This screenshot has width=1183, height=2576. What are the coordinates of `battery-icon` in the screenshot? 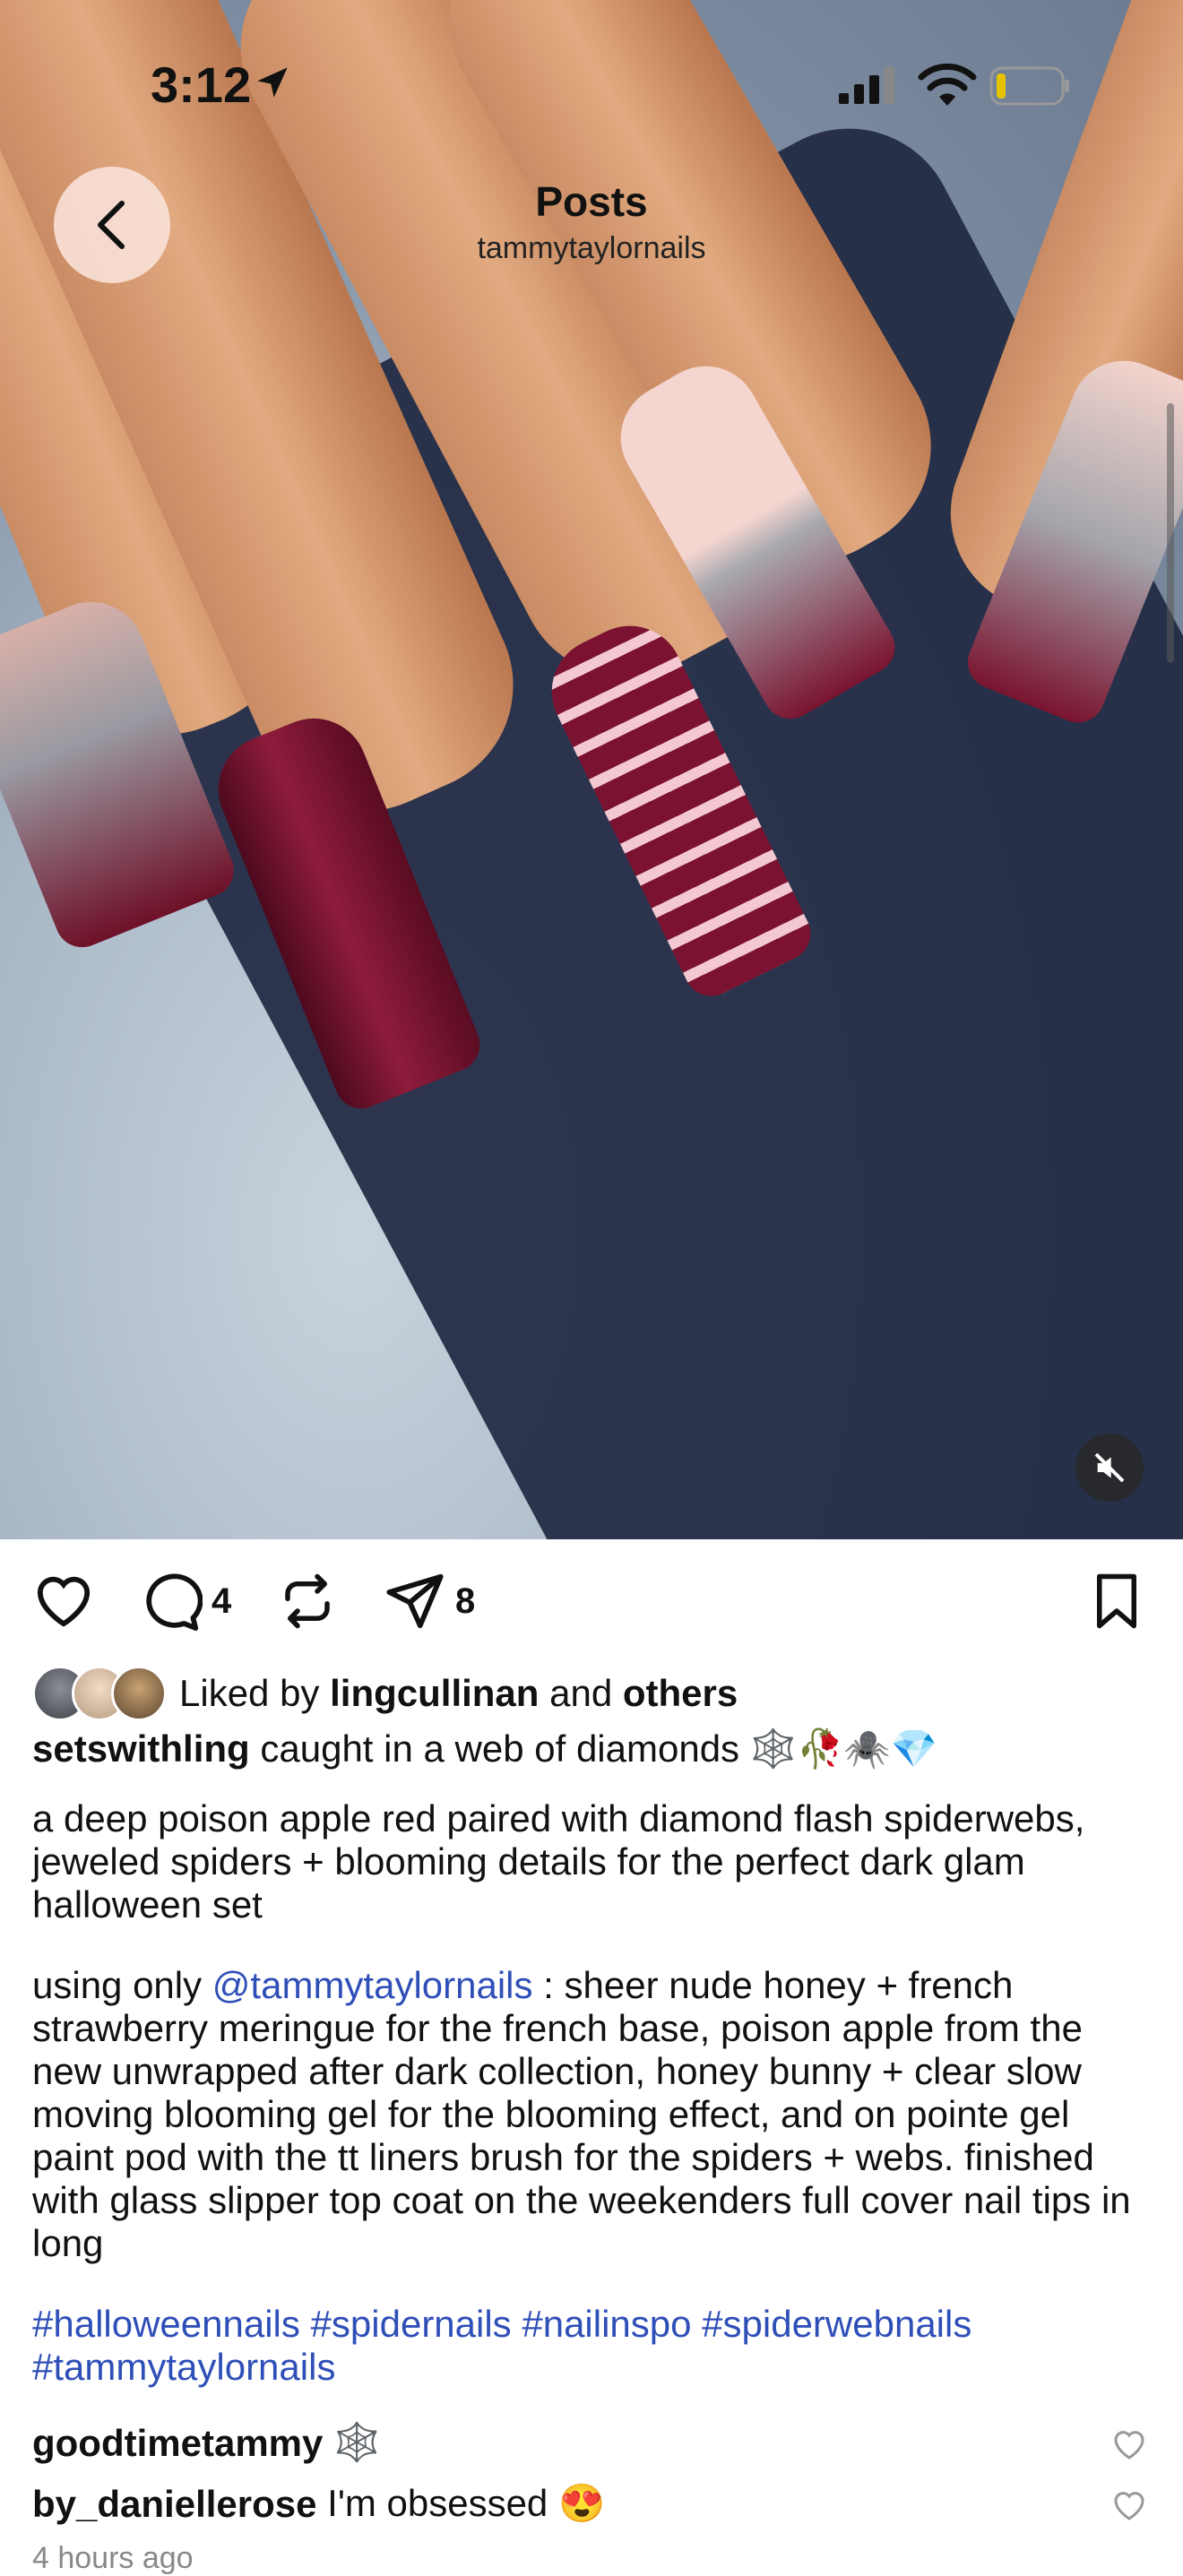 It's located at (1029, 86).